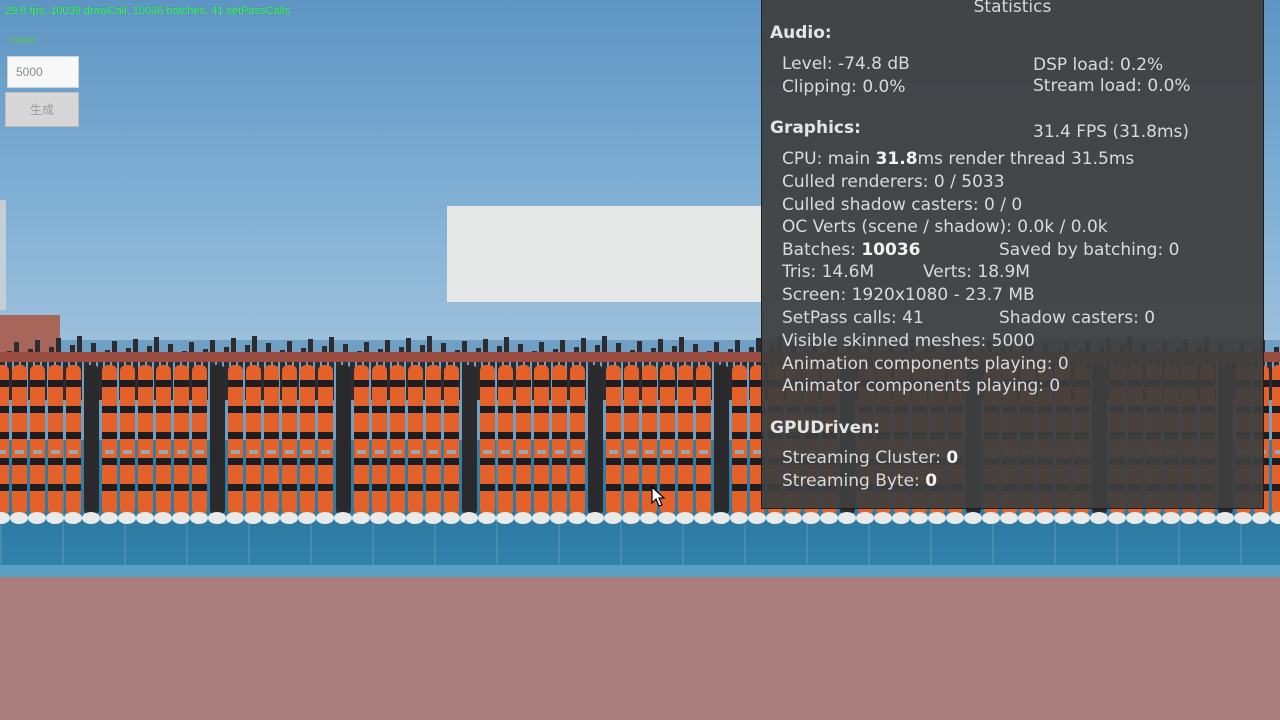 The width and height of the screenshot is (1280, 720). What do you see at coordinates (640, 571) in the screenshot?
I see `scene-floor-edge` at bounding box center [640, 571].